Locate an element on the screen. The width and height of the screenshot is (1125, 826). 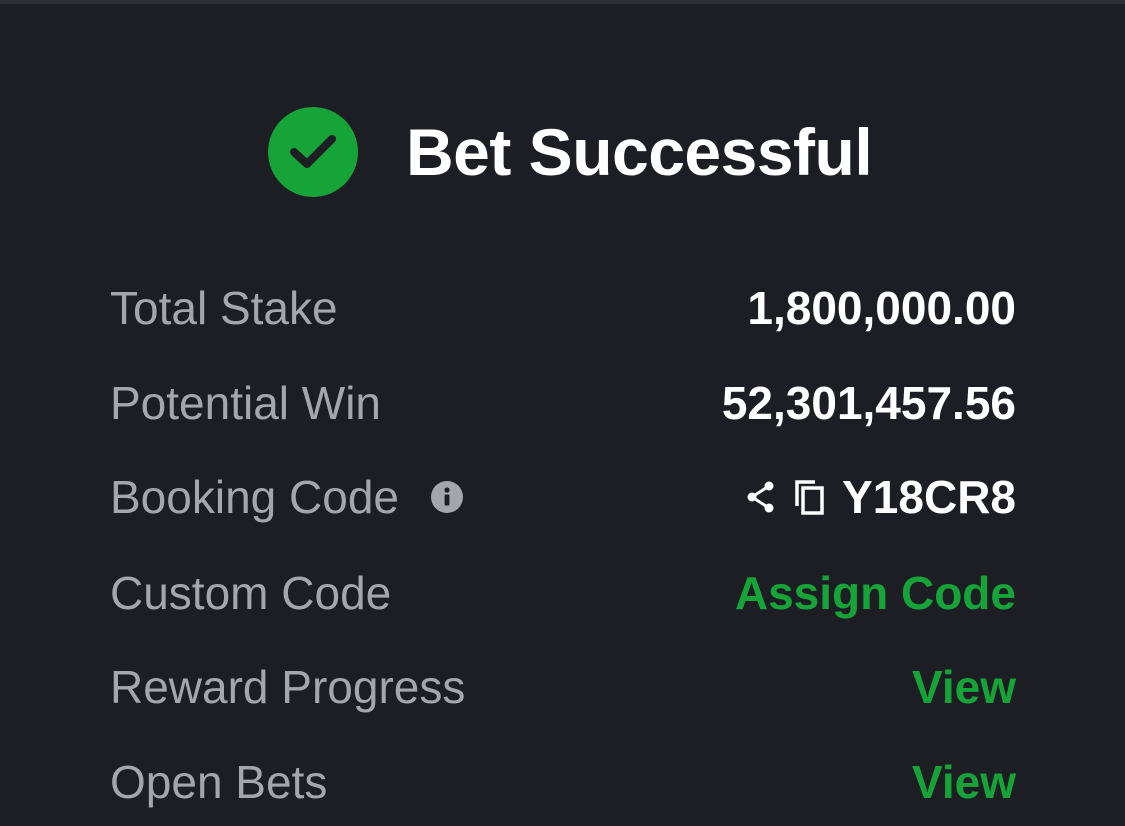
booking-code-value: Y18CR8 is located at coordinates (929, 497).